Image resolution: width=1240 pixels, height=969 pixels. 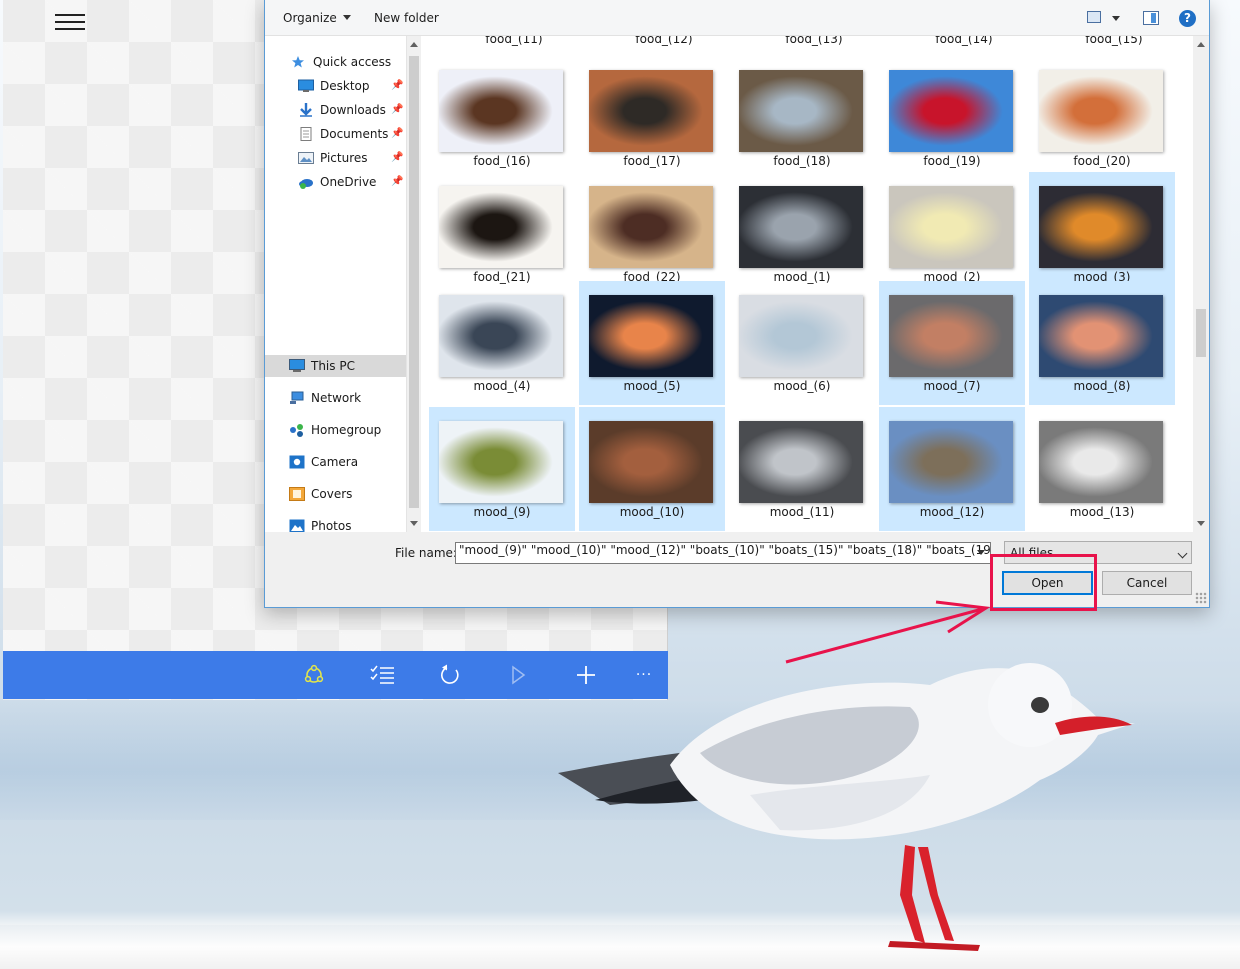 What do you see at coordinates (450, 675) in the screenshot?
I see `refresh-icon` at bounding box center [450, 675].